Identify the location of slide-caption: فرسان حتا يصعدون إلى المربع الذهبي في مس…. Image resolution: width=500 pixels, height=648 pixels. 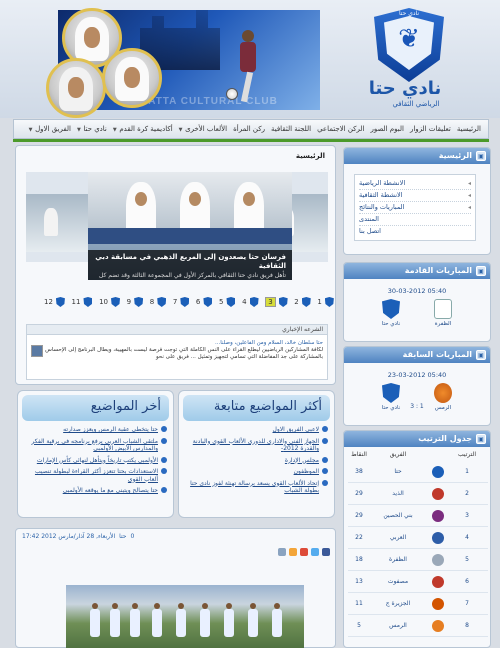
(190, 265).